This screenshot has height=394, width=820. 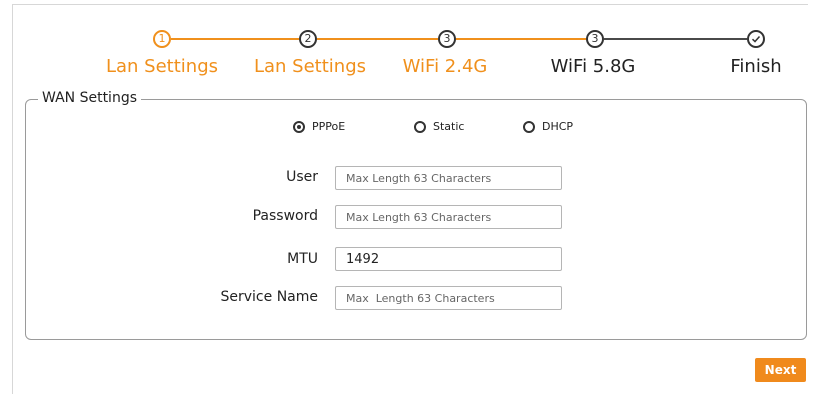 What do you see at coordinates (302, 177) in the screenshot?
I see `user-label: User` at bounding box center [302, 177].